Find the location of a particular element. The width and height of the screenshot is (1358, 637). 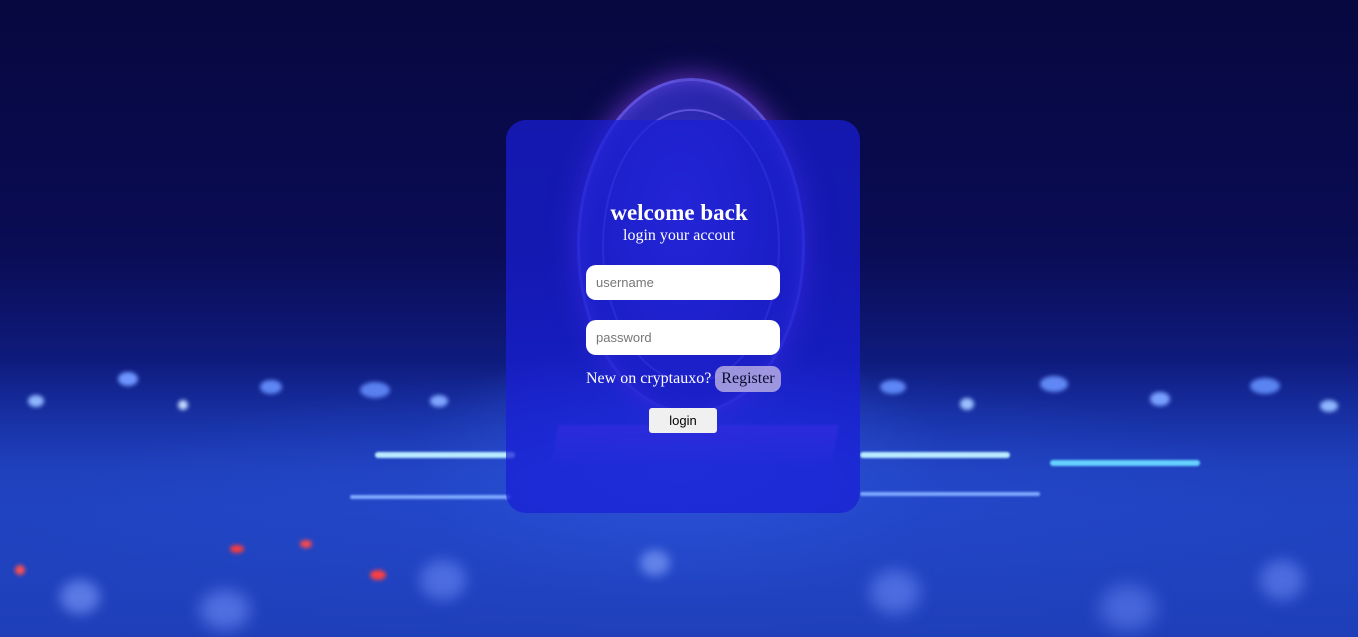

welcome-title: welcome back is located at coordinates (679, 212).